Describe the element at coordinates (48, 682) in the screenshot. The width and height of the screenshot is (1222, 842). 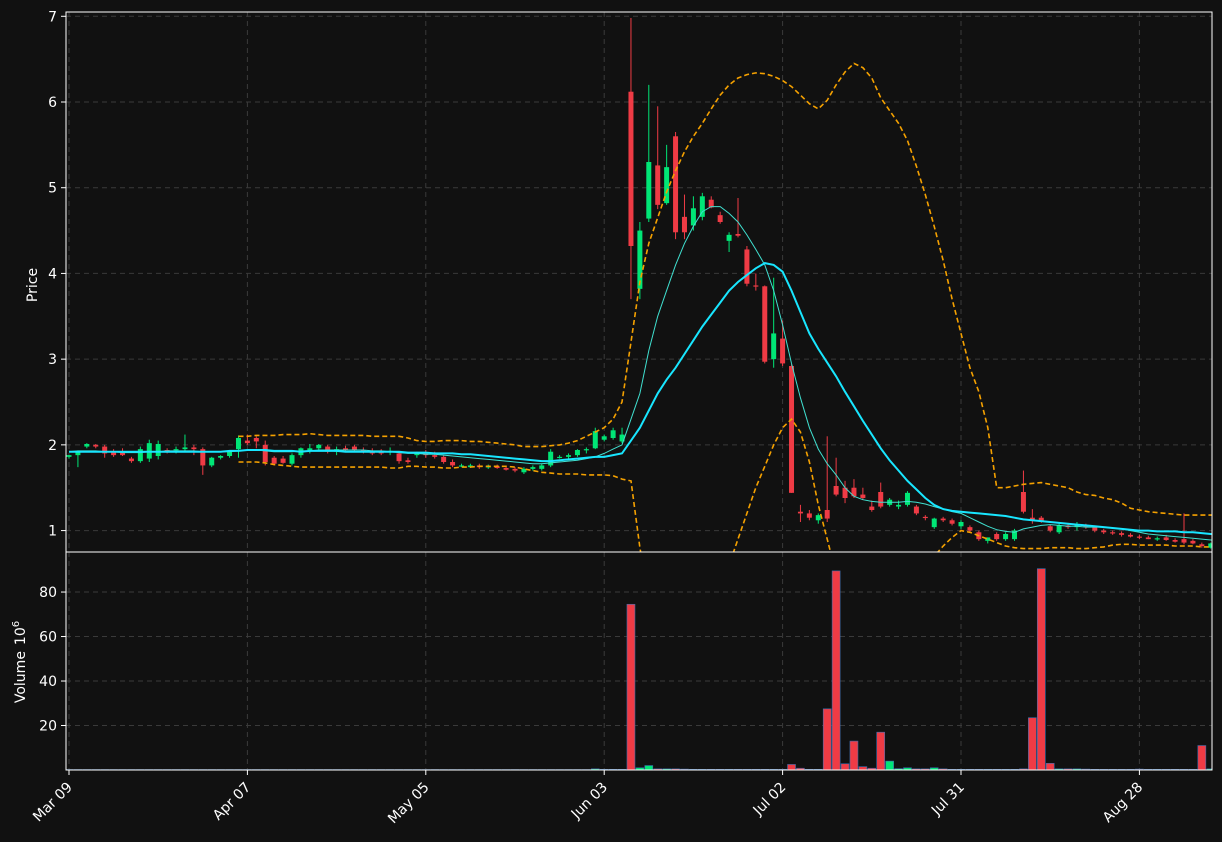
I see `volume-tick-label: 40` at that location.